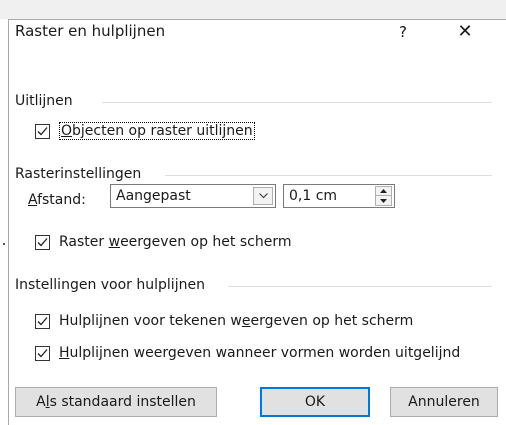 This screenshot has height=425, width=506. What do you see at coordinates (383, 201) in the screenshot?
I see `spin-down-icon` at bounding box center [383, 201].